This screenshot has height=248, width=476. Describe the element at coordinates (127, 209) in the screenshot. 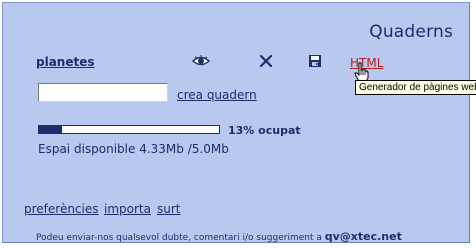

I see `import-link: importa` at that location.